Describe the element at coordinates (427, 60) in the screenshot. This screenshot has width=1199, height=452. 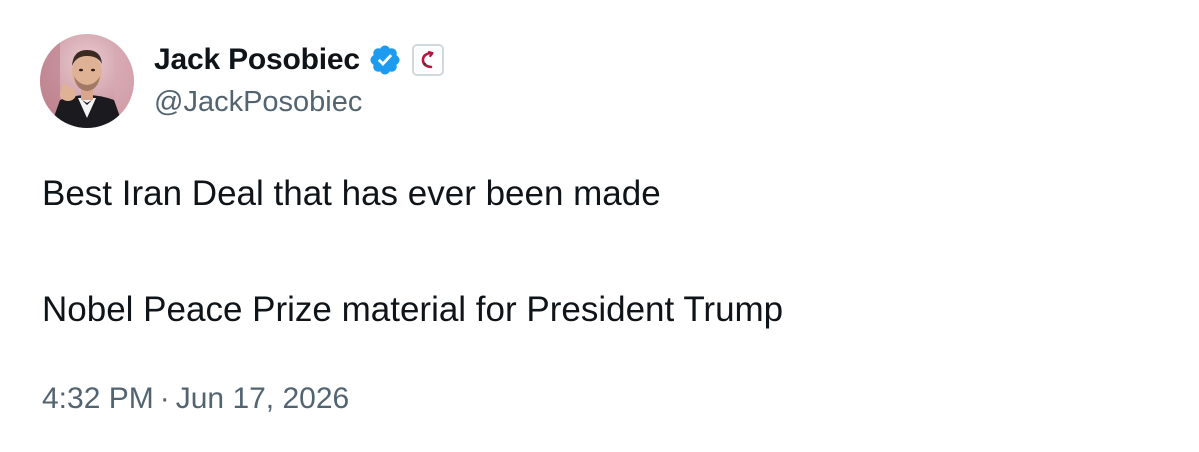
I see `affiliate-badge-icon` at that location.